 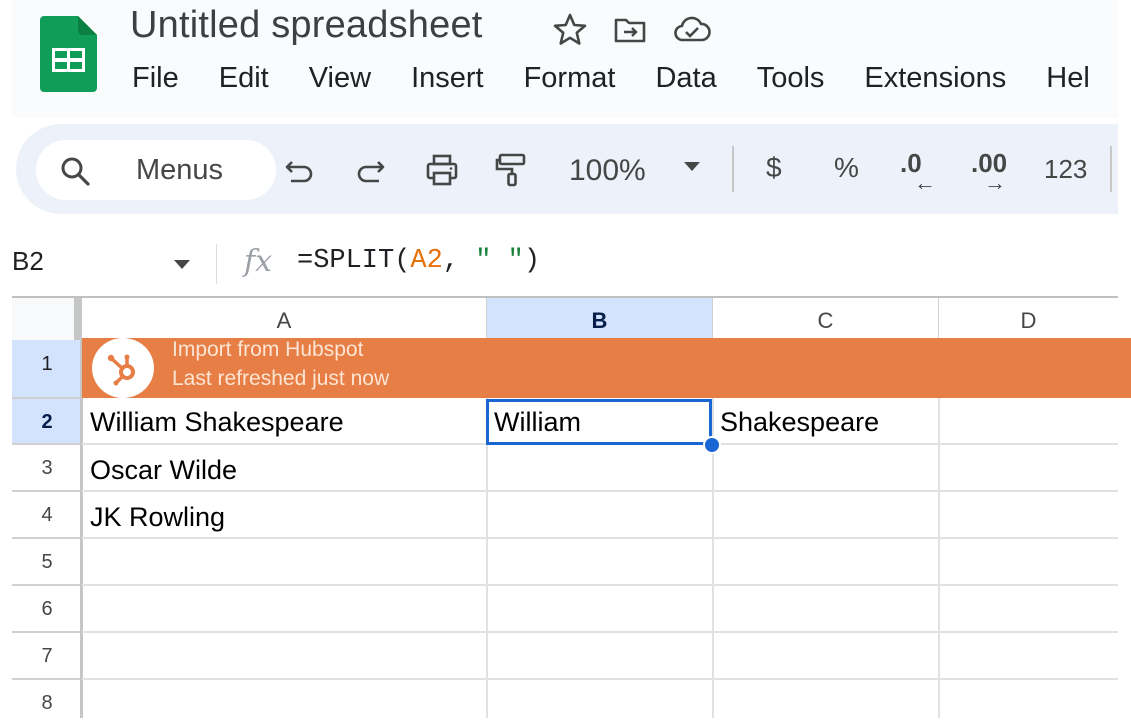 I want to click on fill-handle, so click(x=712, y=445).